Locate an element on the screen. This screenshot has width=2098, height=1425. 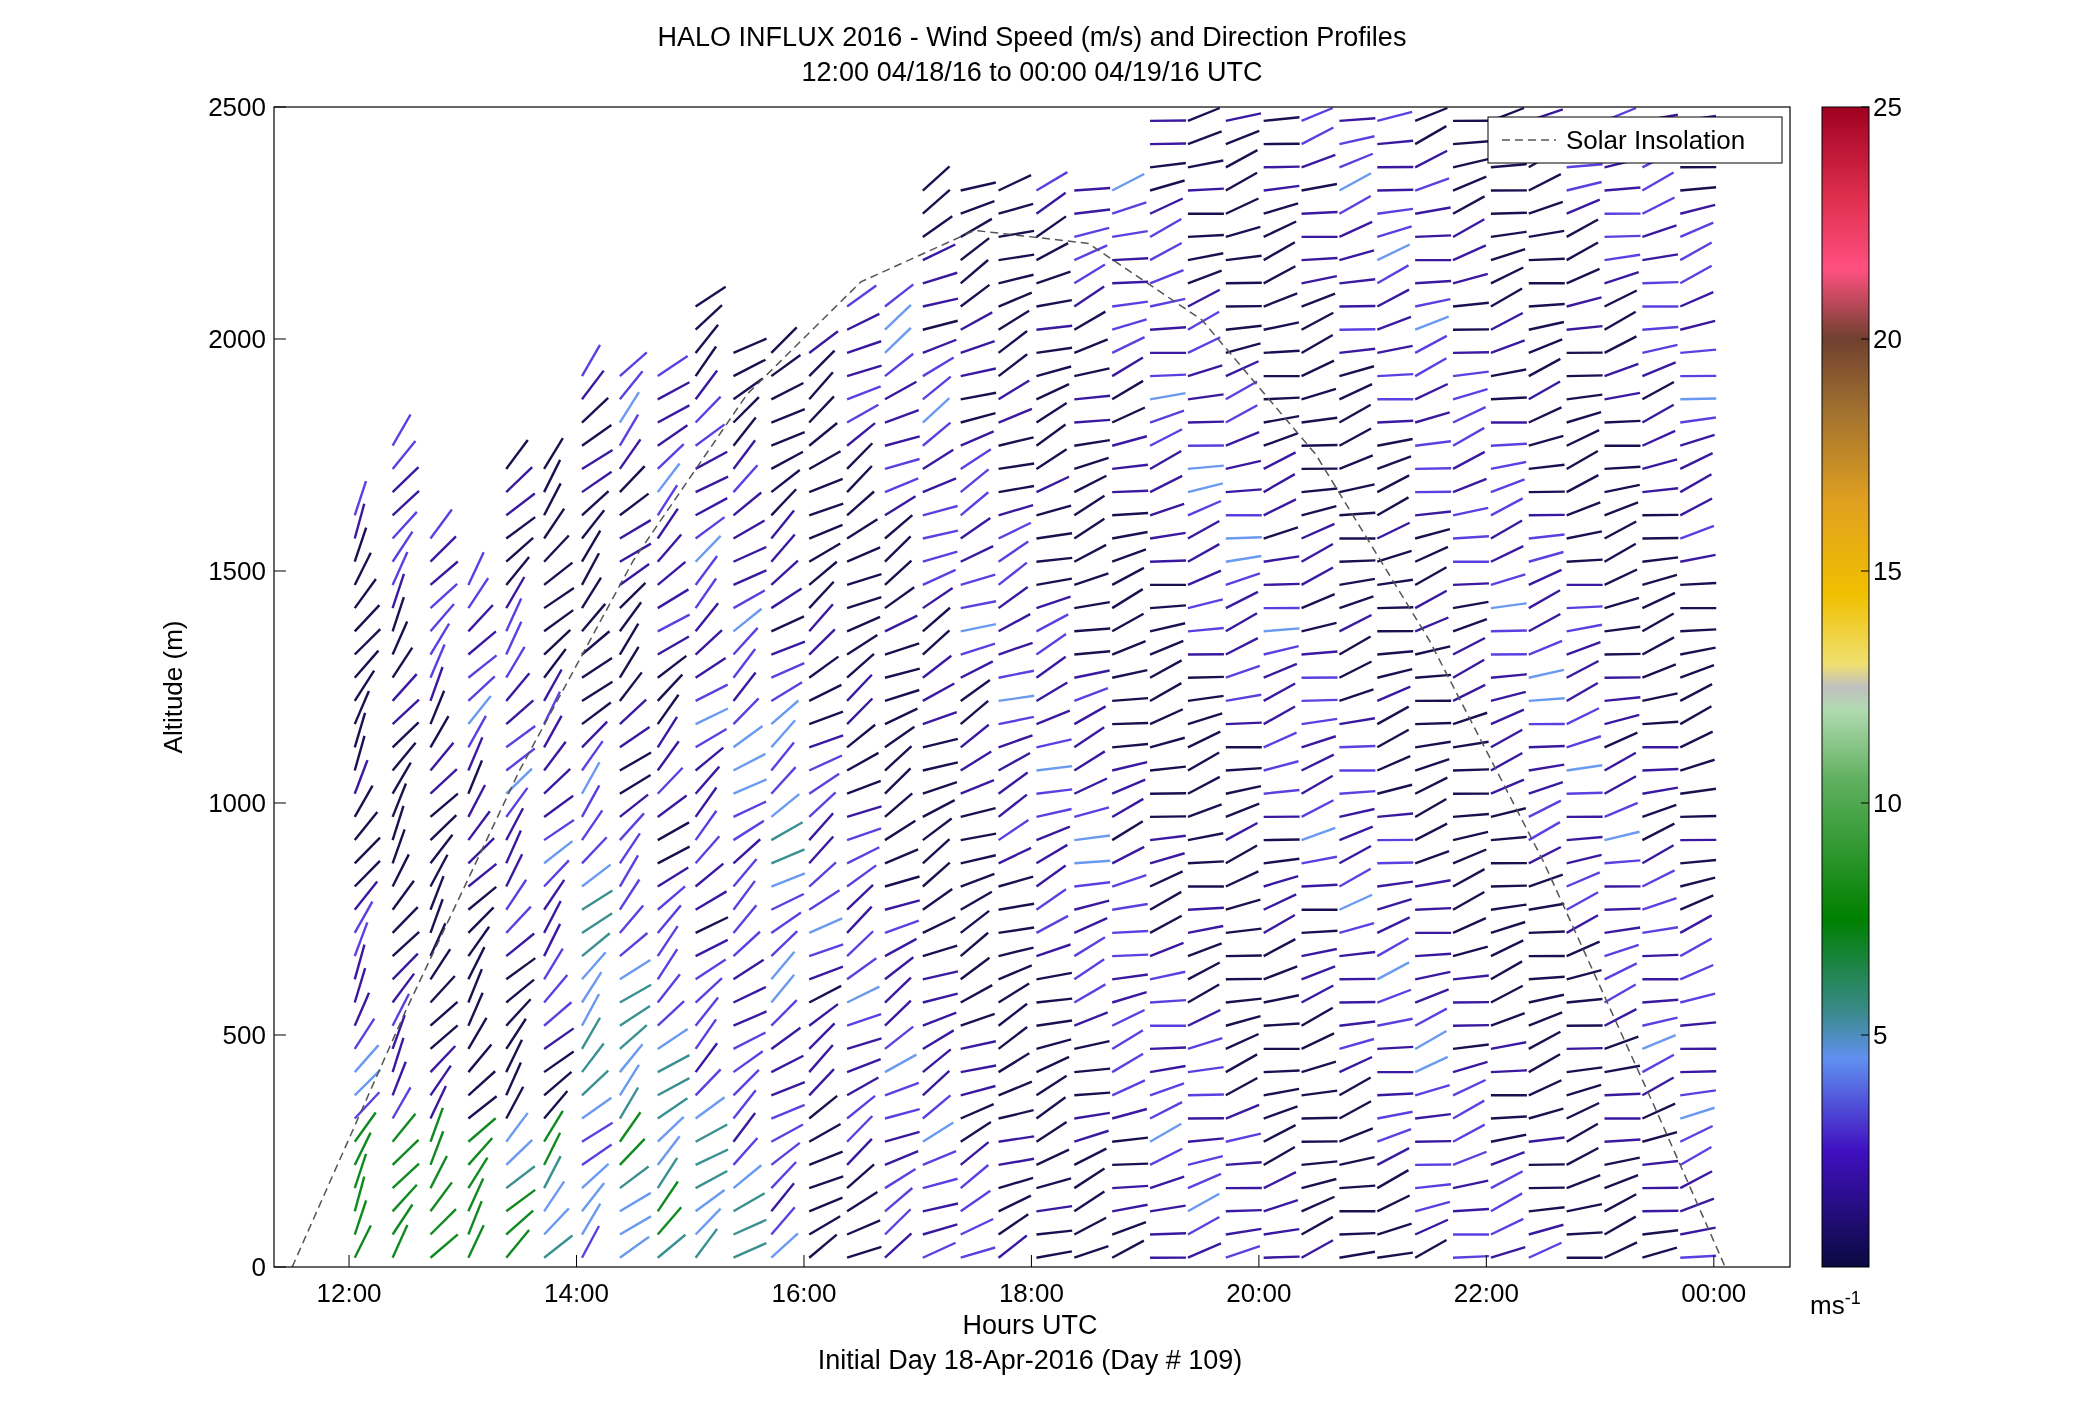
colorbar-unit: ms$^{-1}$ is located at coordinates (1835, 1304).